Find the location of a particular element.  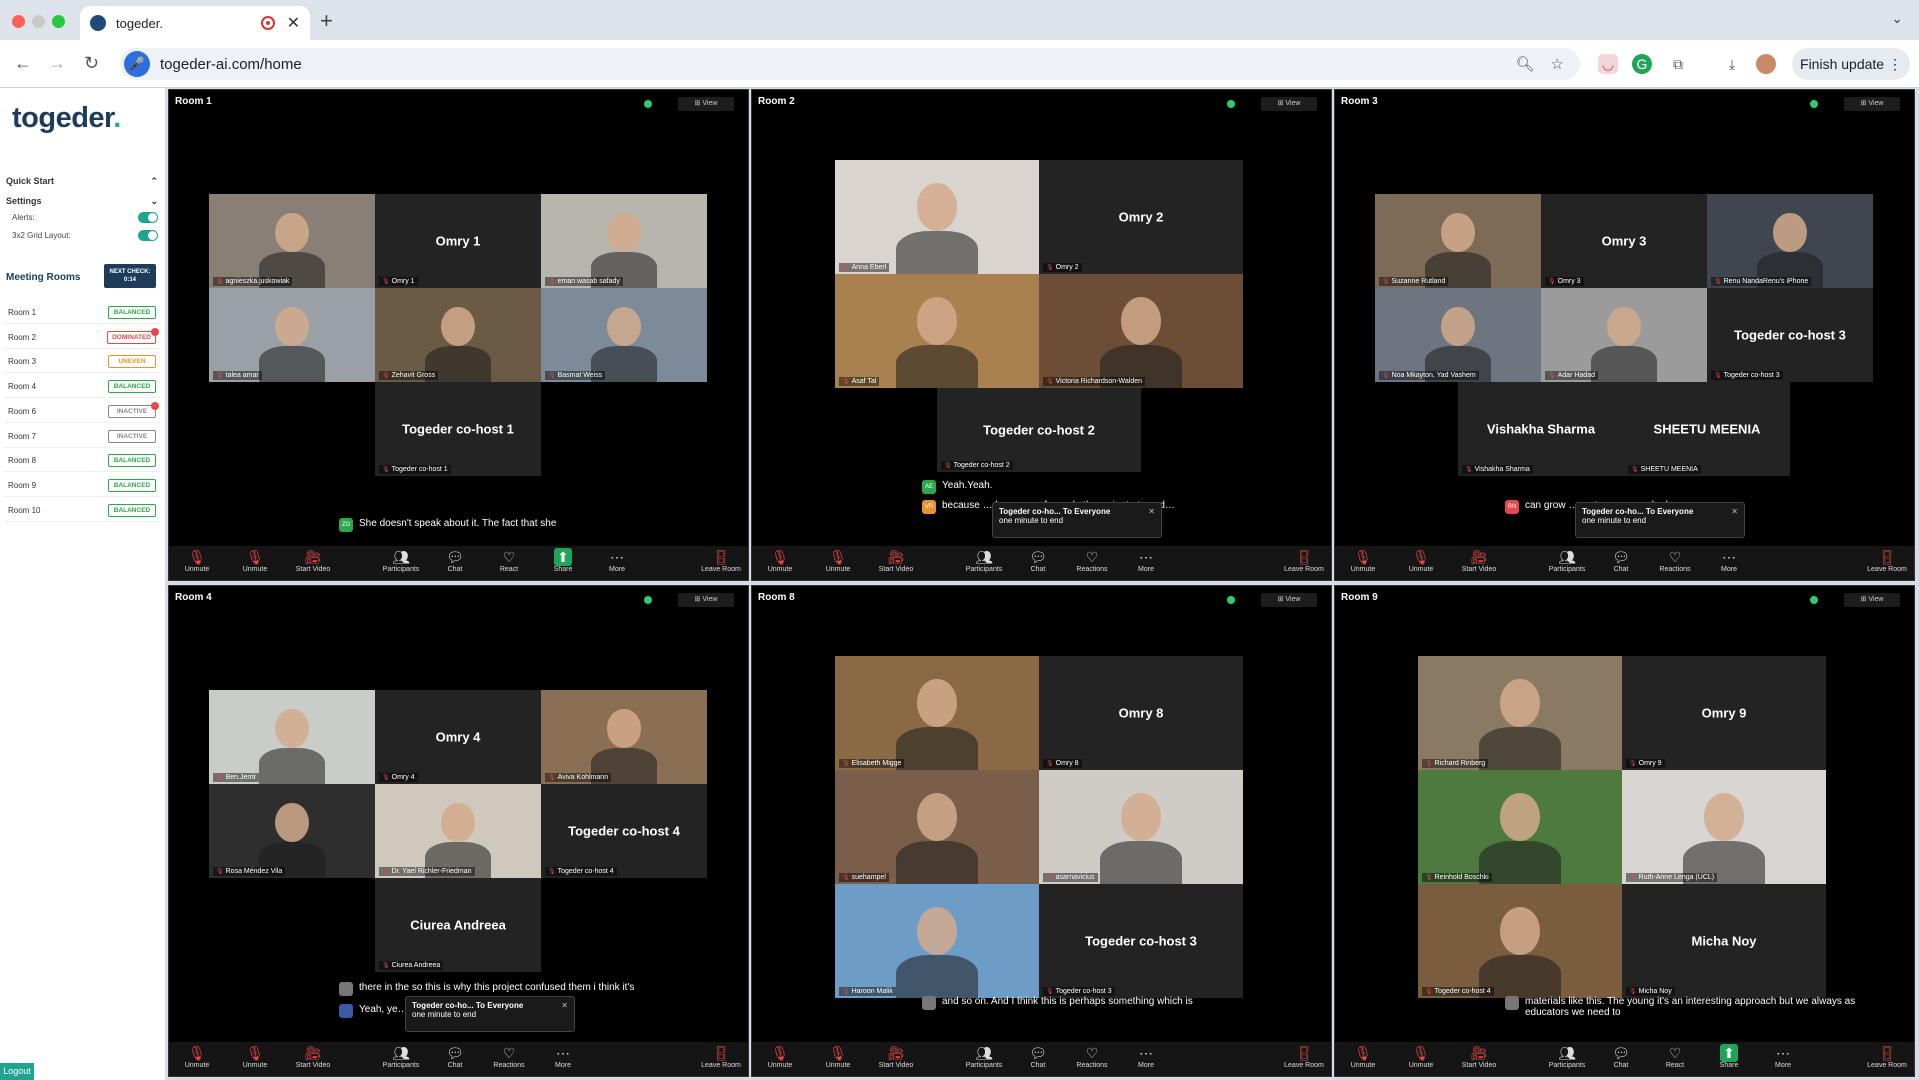

participant-tile: Dr. Yael Richler-Friedman is located at coordinates (458, 831).